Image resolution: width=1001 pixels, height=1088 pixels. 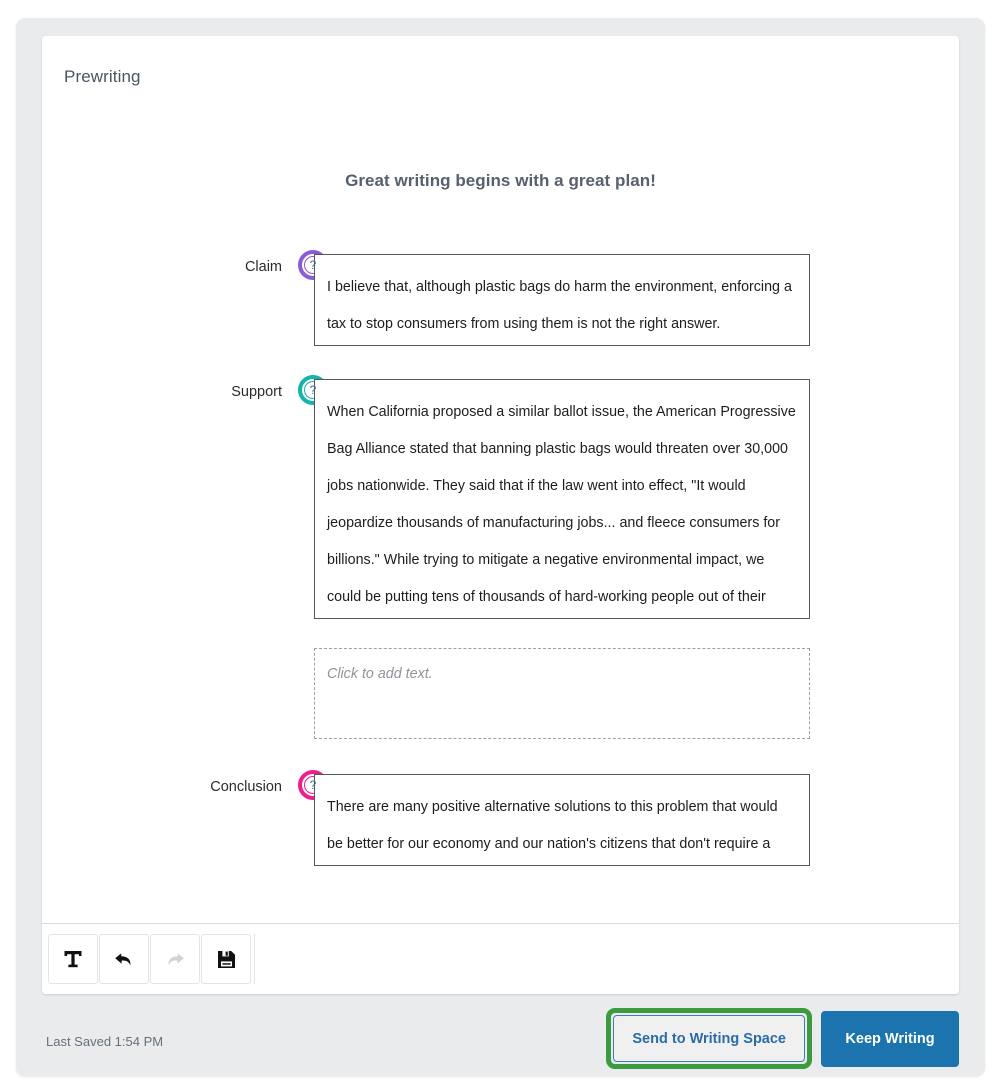 I want to click on editor-toolbar, so click(x=500, y=958).